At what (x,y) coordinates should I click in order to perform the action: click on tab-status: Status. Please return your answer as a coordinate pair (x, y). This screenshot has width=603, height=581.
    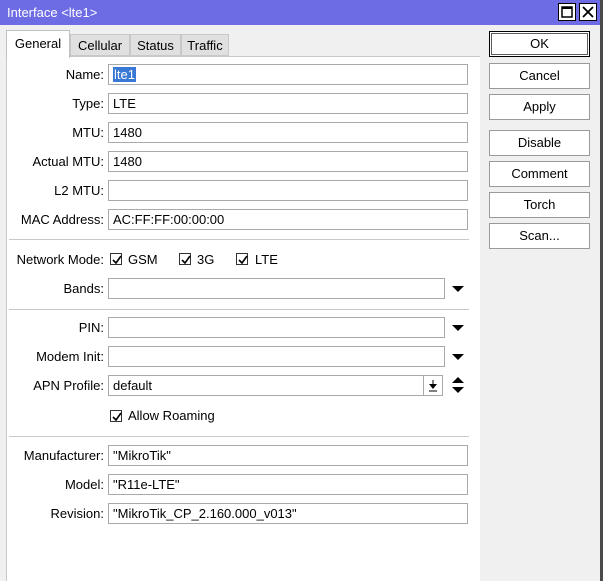
    Looking at the image, I should click on (155, 45).